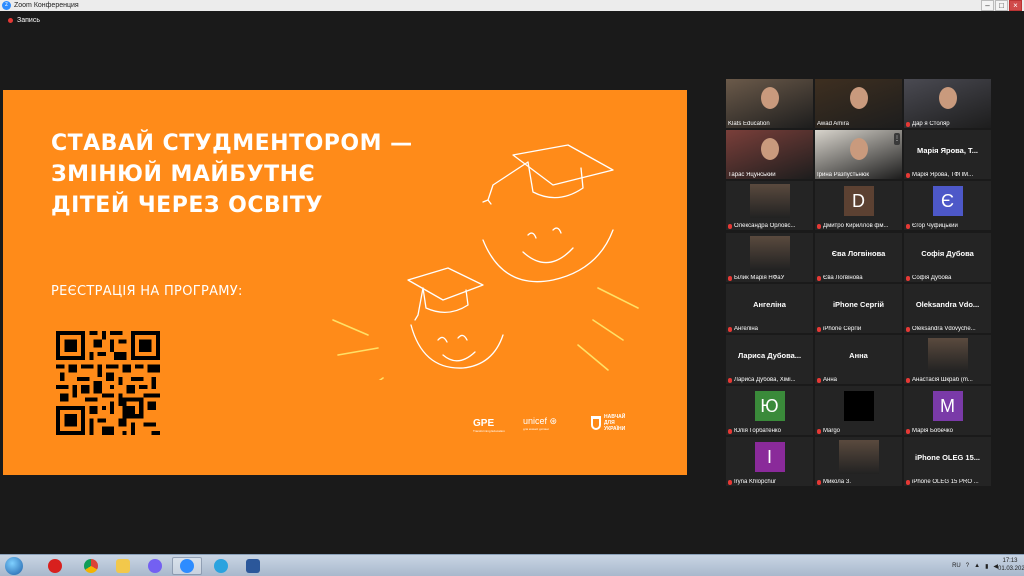 The width and height of the screenshot is (1024, 576). Describe the element at coordinates (540, 423) in the screenshot. I see `unicef-logo: unicef ⊛ для кожної дитини` at that location.